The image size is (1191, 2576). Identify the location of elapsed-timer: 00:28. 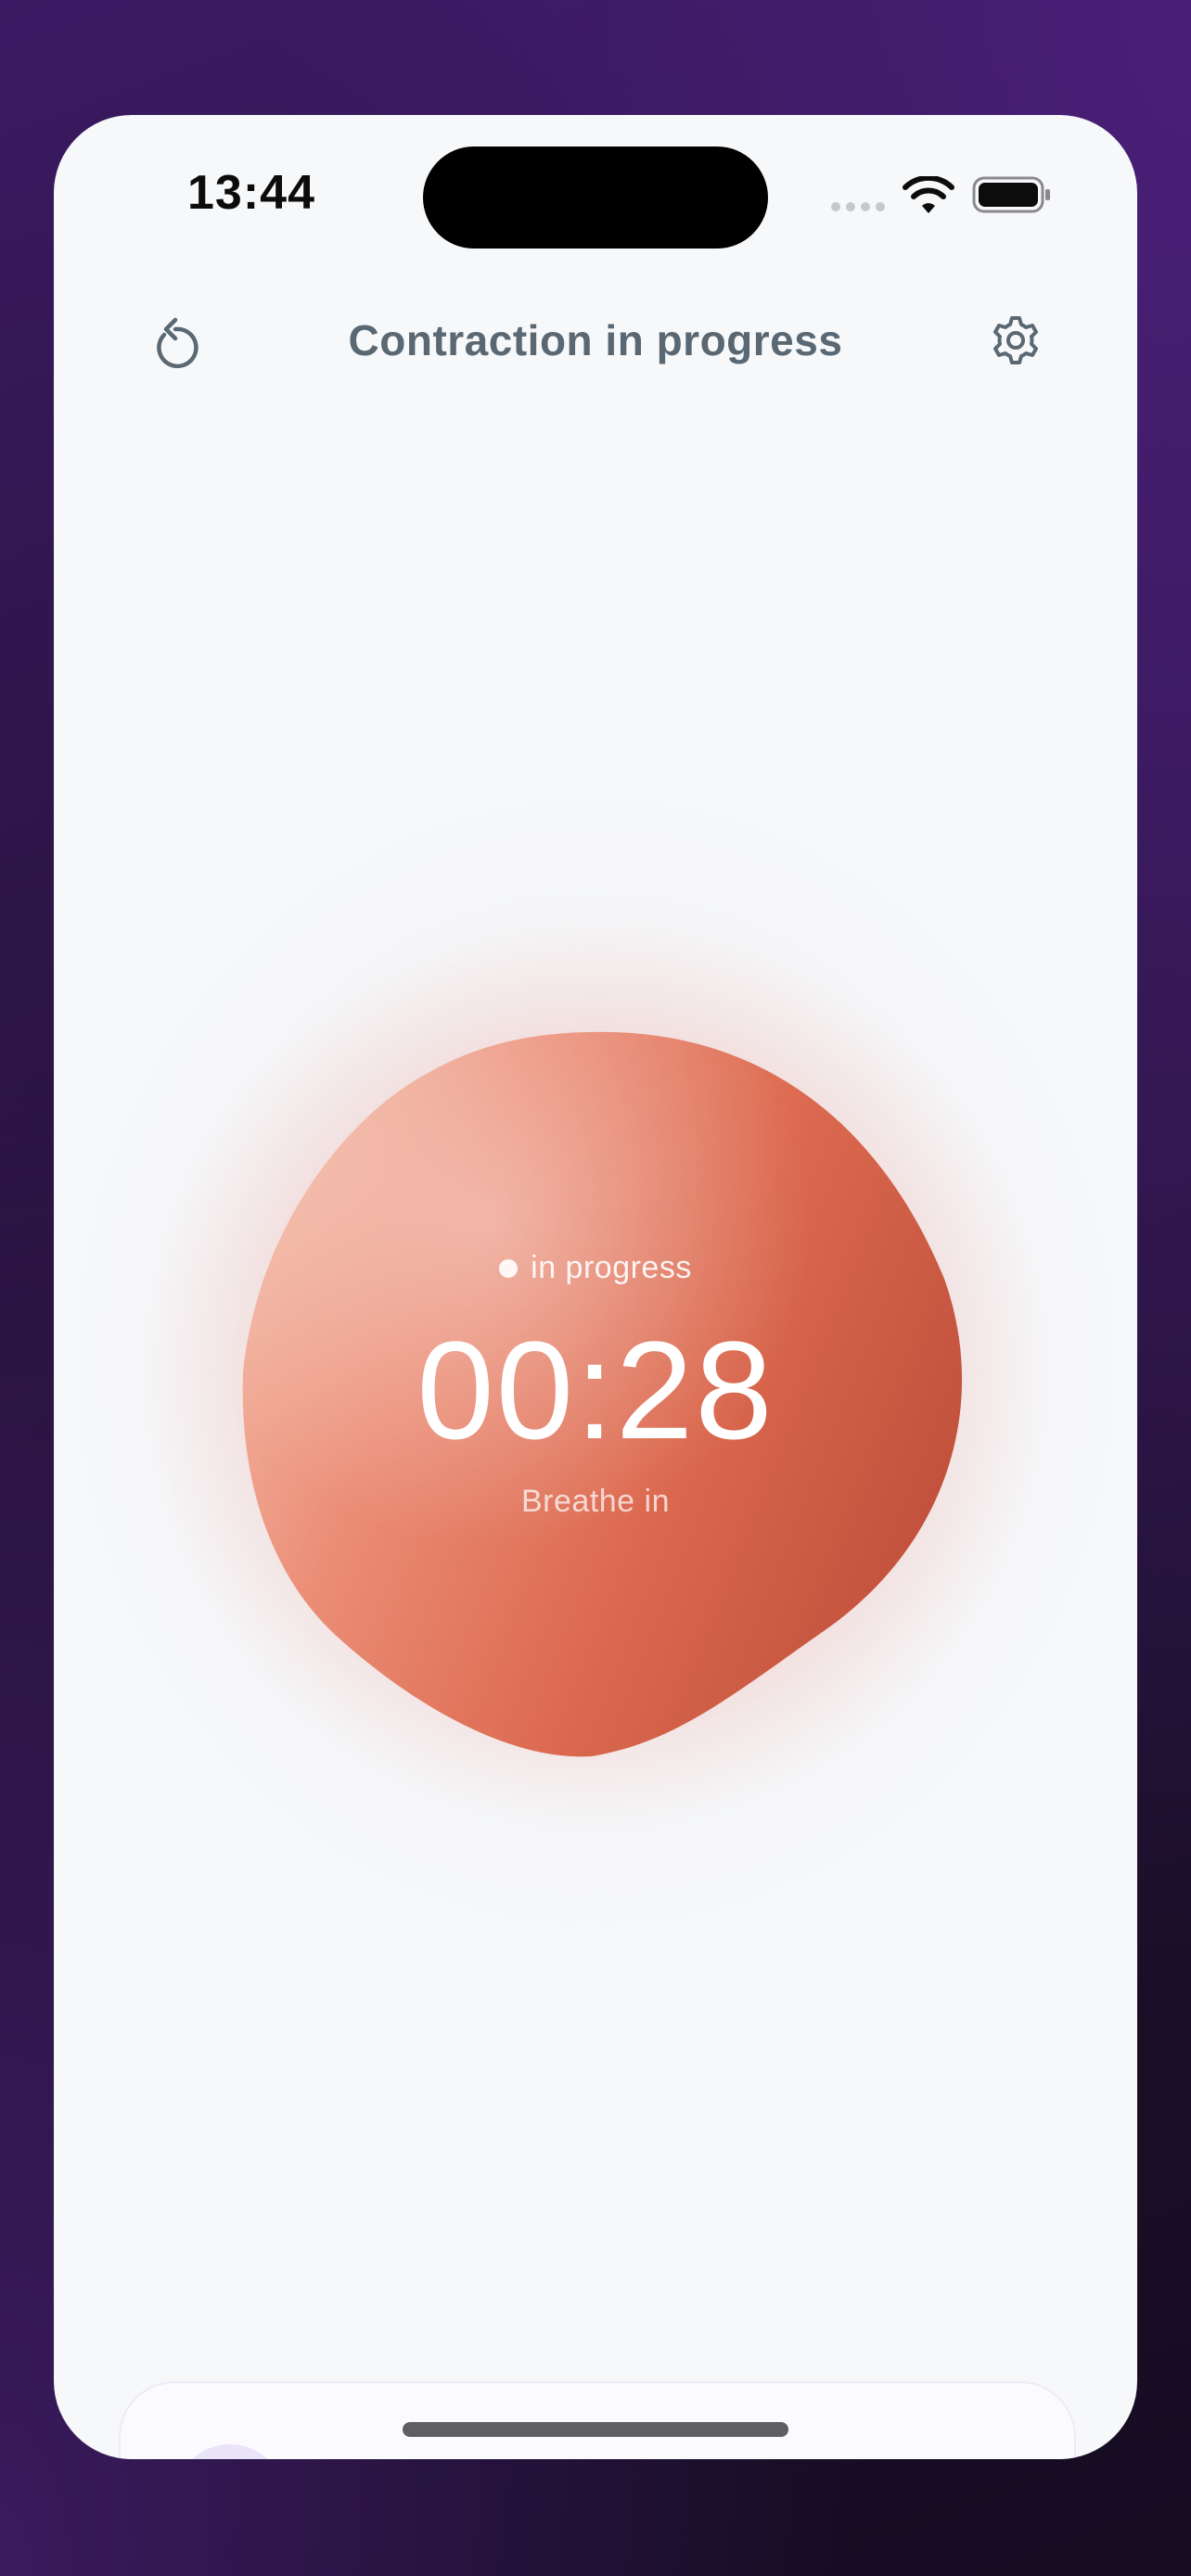
(595, 1390).